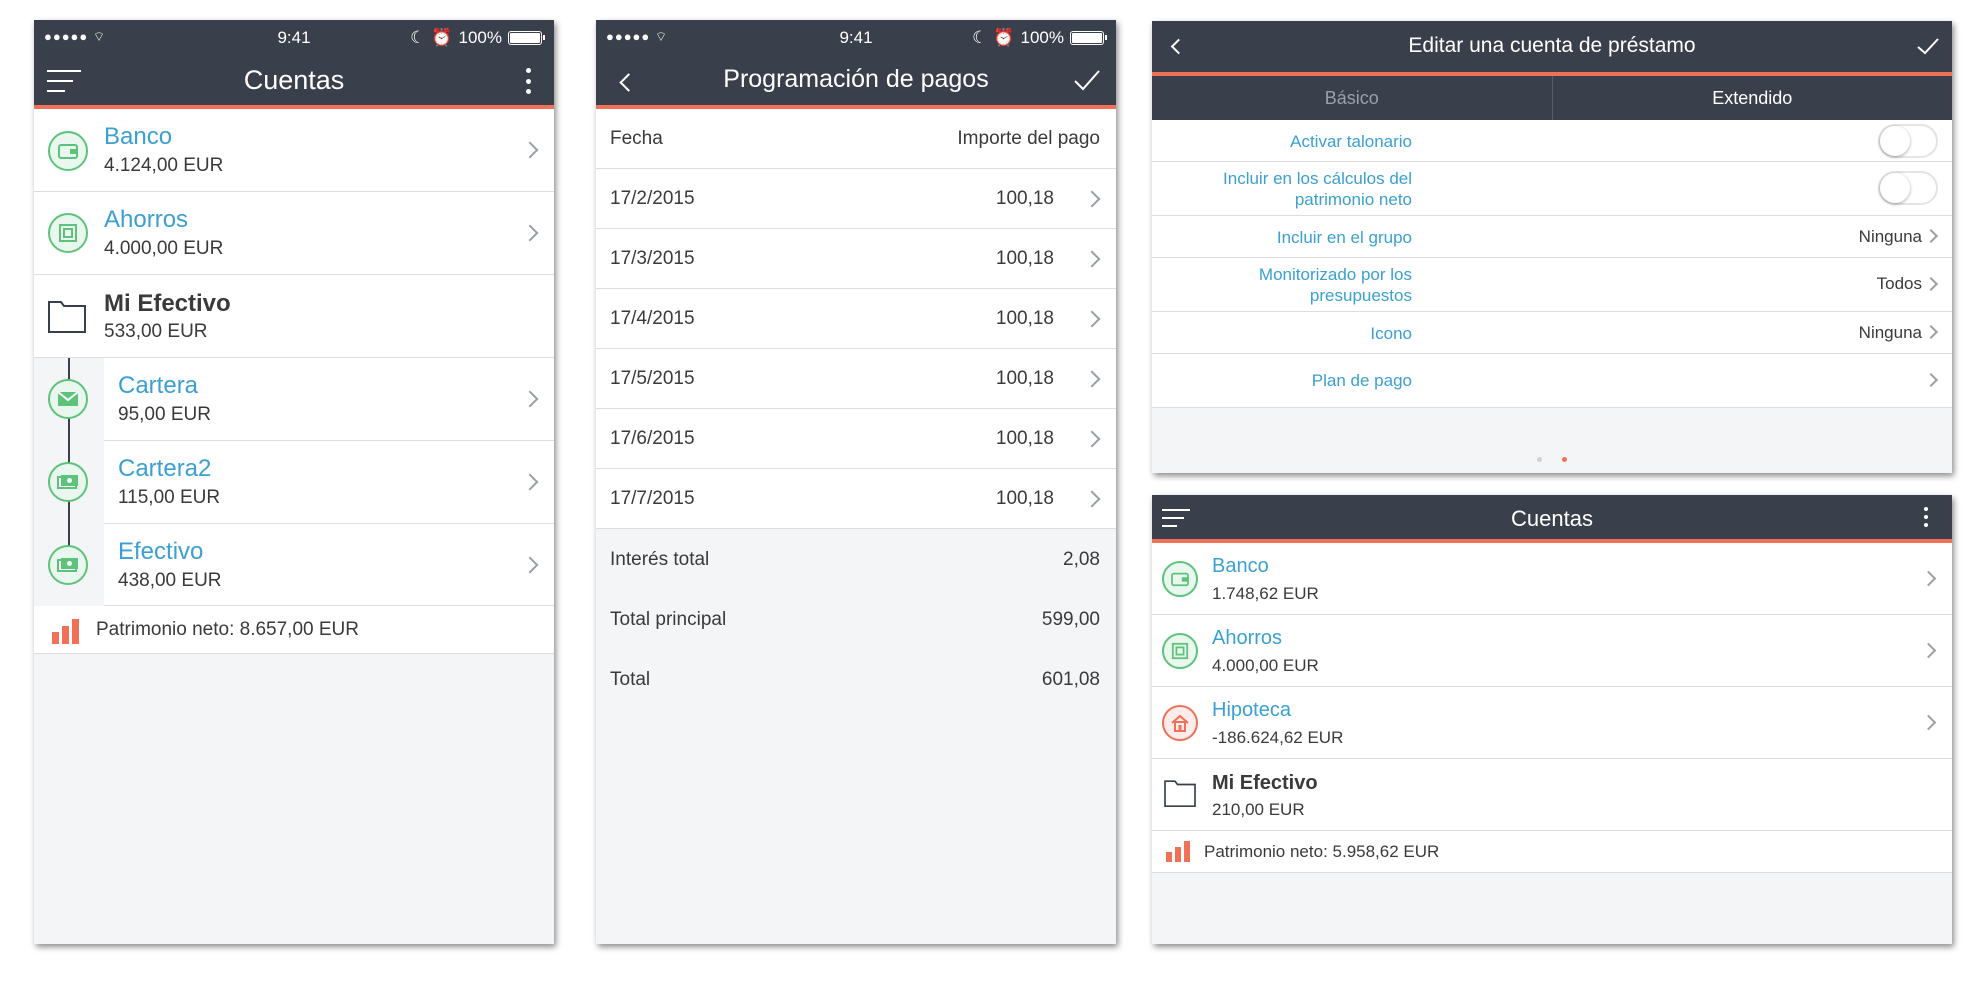 This screenshot has height=988, width=1980. I want to click on account-row-efectivo: Efectivo 438,00 EUR, so click(301, 565).